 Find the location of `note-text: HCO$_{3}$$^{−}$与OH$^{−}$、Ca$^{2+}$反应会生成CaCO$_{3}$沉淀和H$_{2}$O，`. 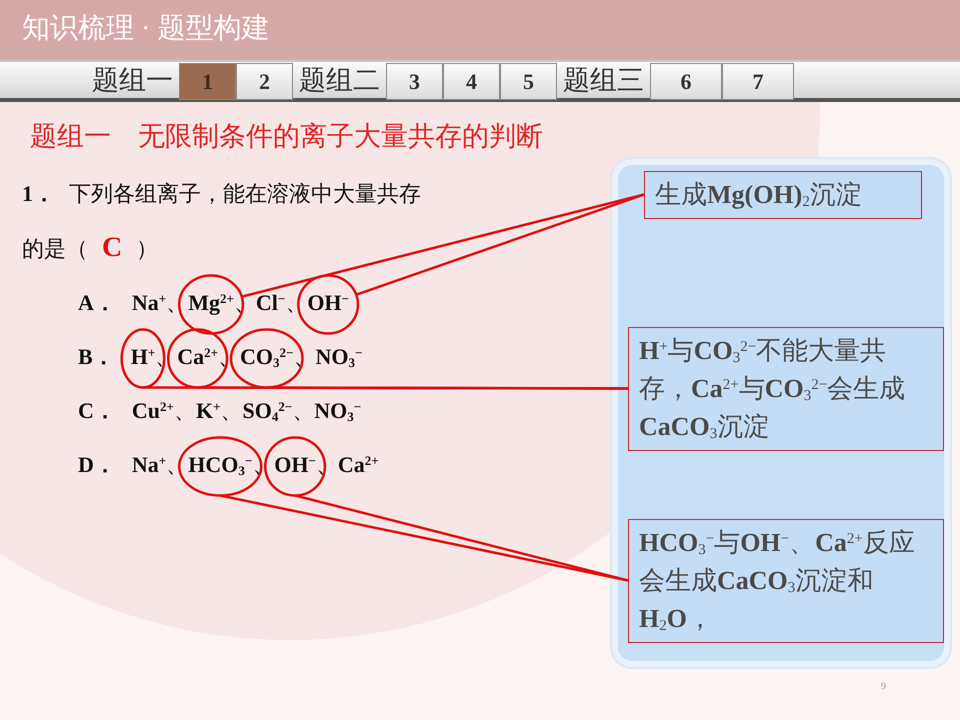

note-text: HCO$_{3}$$^{−}$与OH$^{−}$、Ca$^{2+}$反应会生成CaCO$_{3}$沉淀和H$_{2}$O， is located at coordinates (786, 580).